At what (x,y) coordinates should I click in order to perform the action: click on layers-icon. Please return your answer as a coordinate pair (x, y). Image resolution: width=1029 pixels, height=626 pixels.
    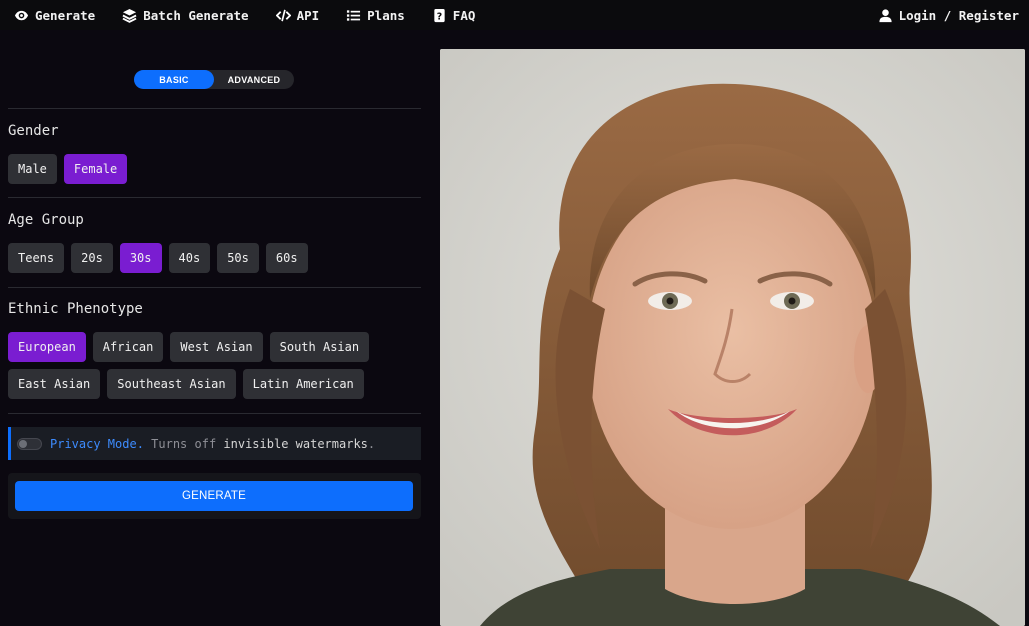
    Looking at the image, I should click on (129, 15).